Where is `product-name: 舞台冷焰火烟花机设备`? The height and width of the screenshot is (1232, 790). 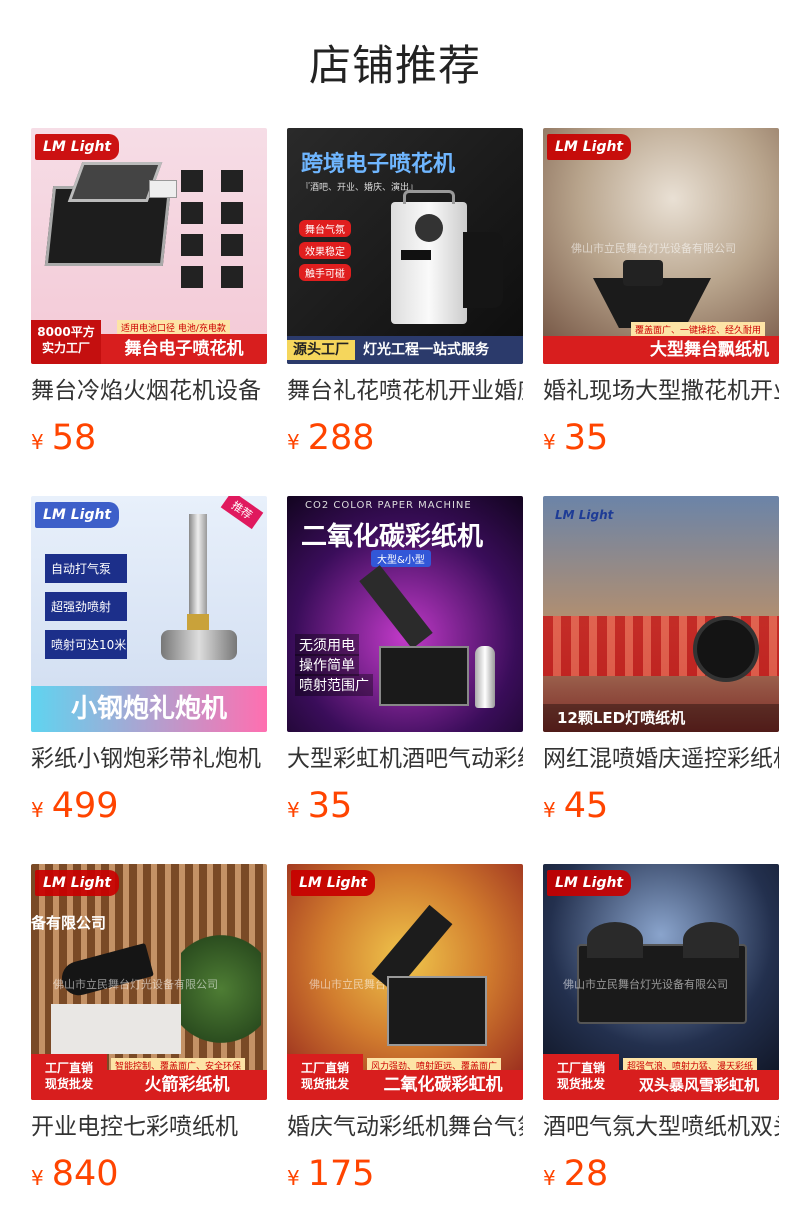 product-name: 舞台冷焰火烟花机设备 is located at coordinates (149, 391).